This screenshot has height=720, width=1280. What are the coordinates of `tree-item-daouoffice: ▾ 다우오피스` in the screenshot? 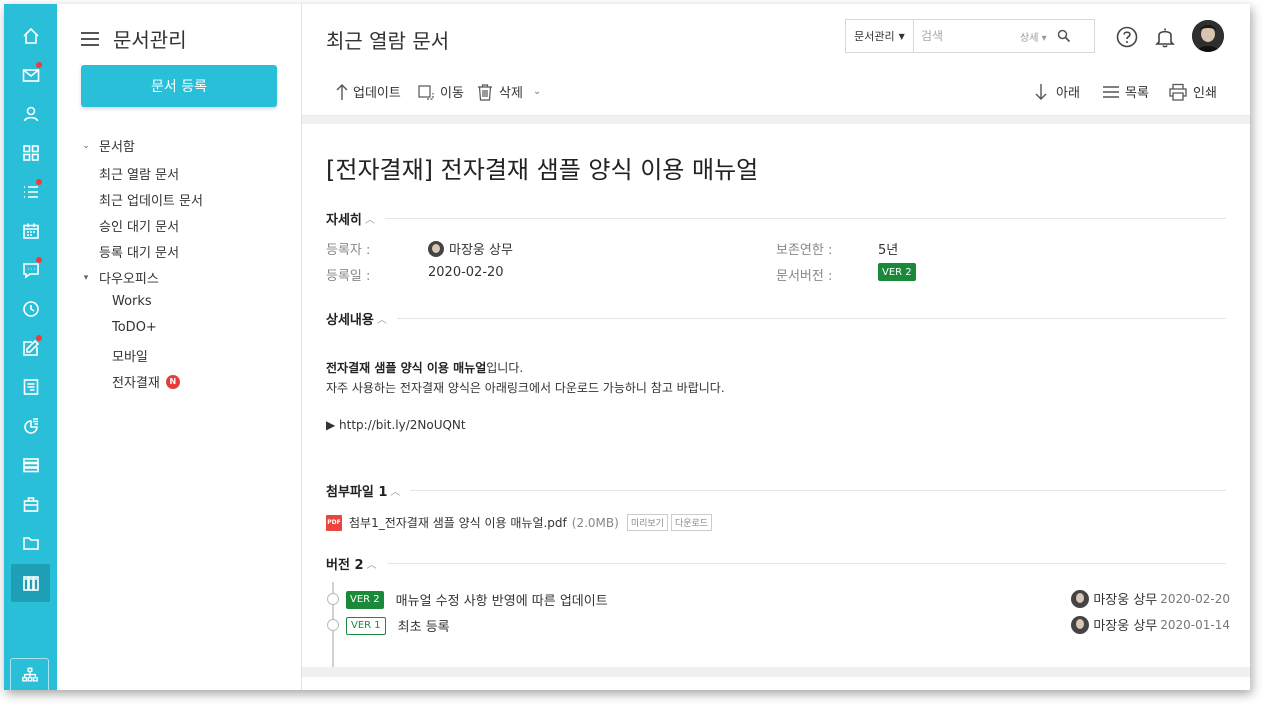 It's located at (120, 277).